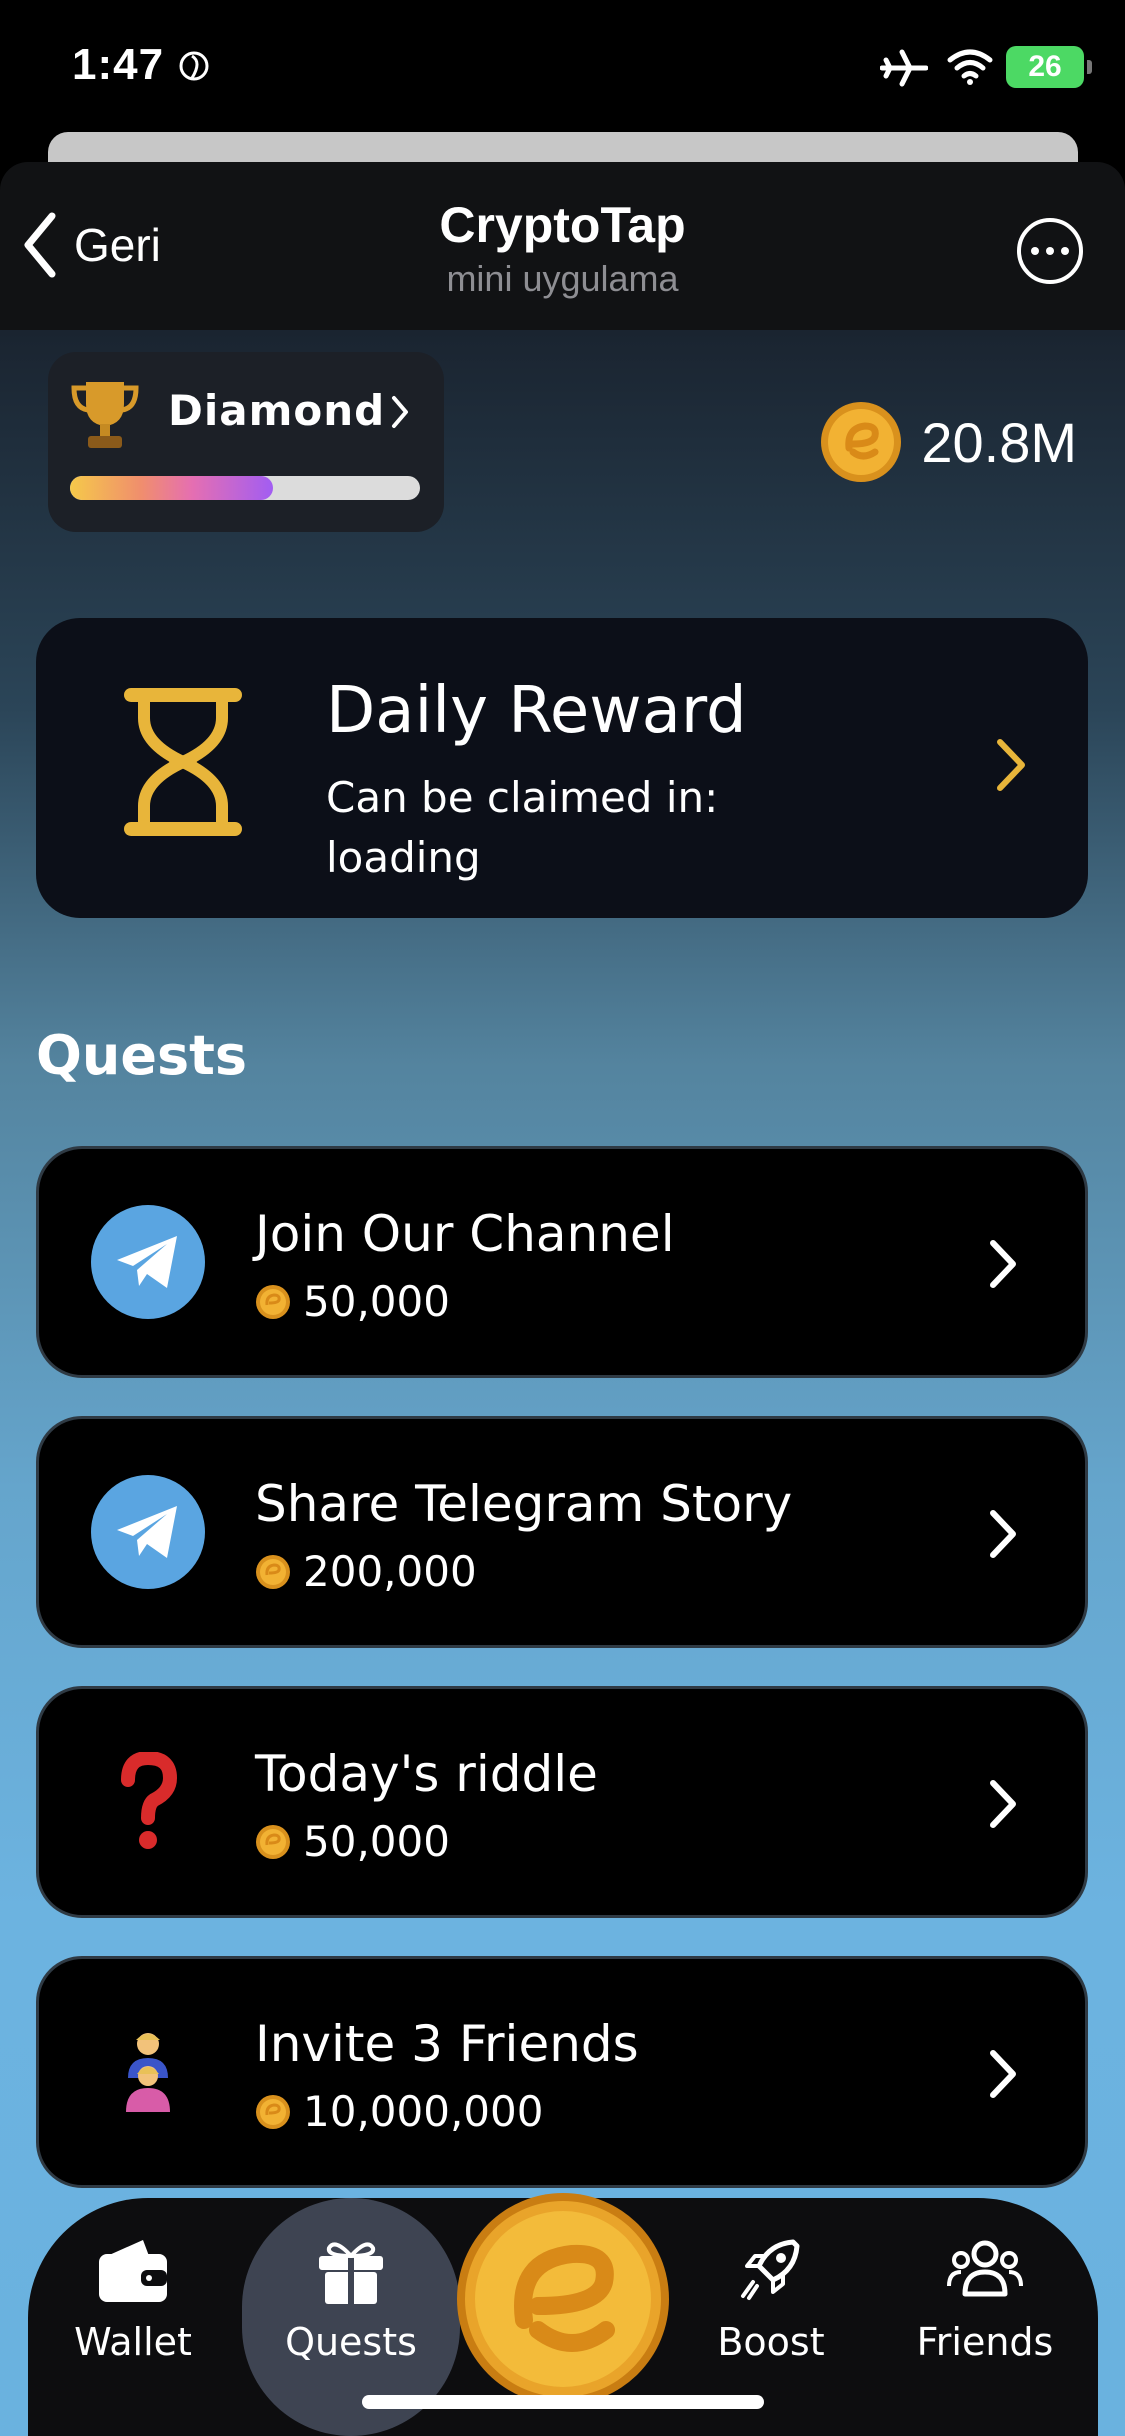 This screenshot has height=2436, width=1125. What do you see at coordinates (1045, 66) in the screenshot?
I see `battery-level: 26` at bounding box center [1045, 66].